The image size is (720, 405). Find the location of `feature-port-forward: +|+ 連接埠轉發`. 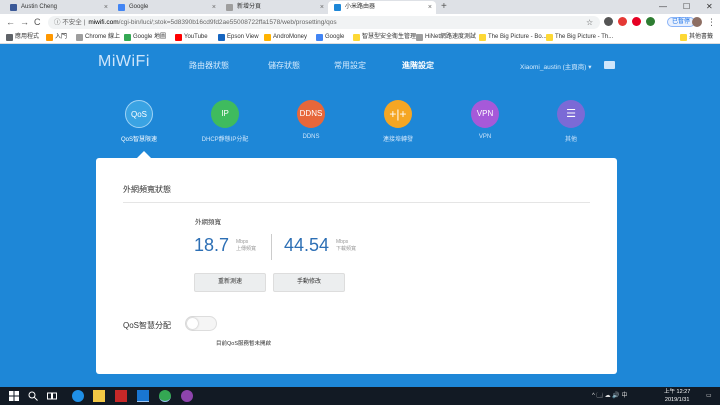

feature-port-forward: +|+ 連接埠轉發 is located at coordinates (398, 121).